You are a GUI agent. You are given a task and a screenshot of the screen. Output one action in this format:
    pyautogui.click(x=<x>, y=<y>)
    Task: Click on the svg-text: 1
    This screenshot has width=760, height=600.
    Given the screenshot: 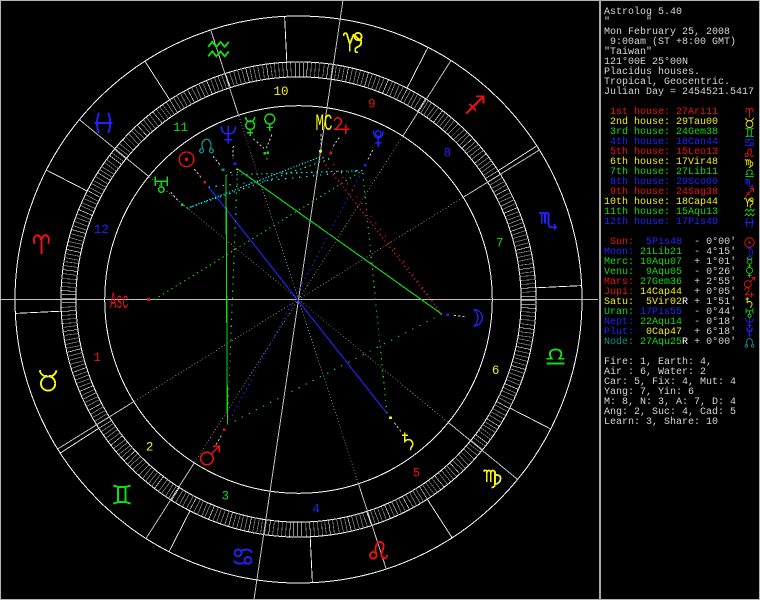 What is the action you would take?
    pyautogui.click(x=97, y=358)
    